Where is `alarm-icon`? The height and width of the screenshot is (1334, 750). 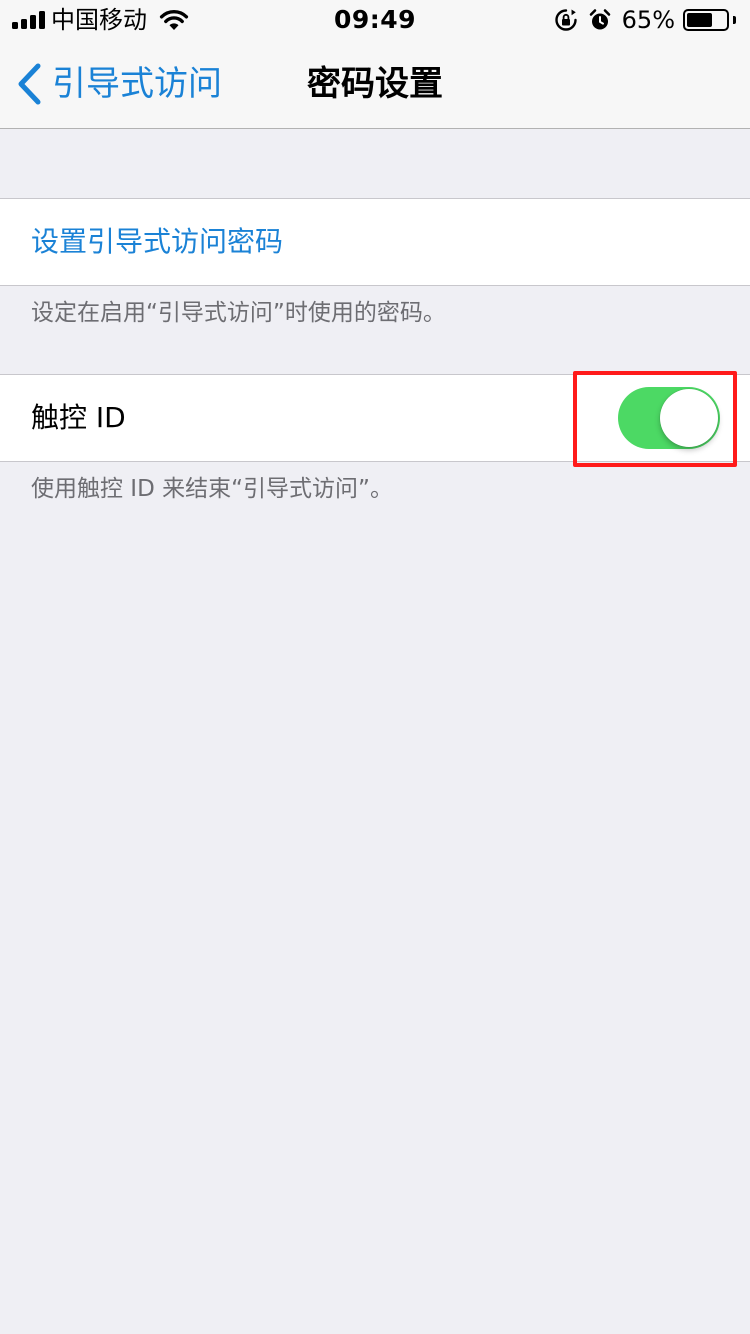 alarm-icon is located at coordinates (599, 19).